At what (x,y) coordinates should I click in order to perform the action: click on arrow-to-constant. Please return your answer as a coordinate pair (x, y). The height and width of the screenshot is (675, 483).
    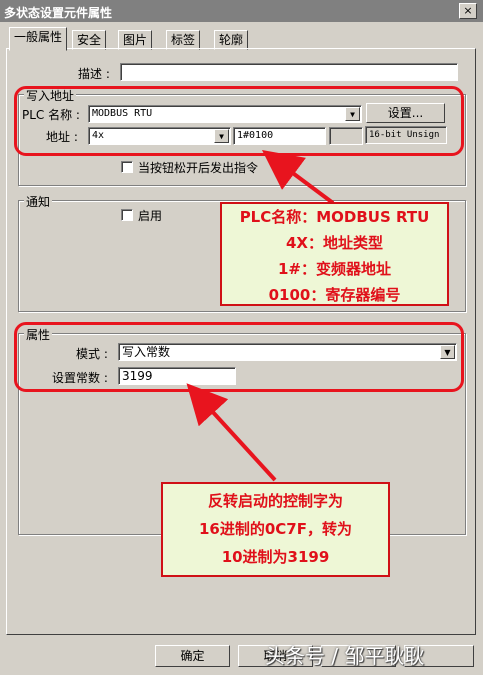
    Looking at the image, I should click on (231, 432).